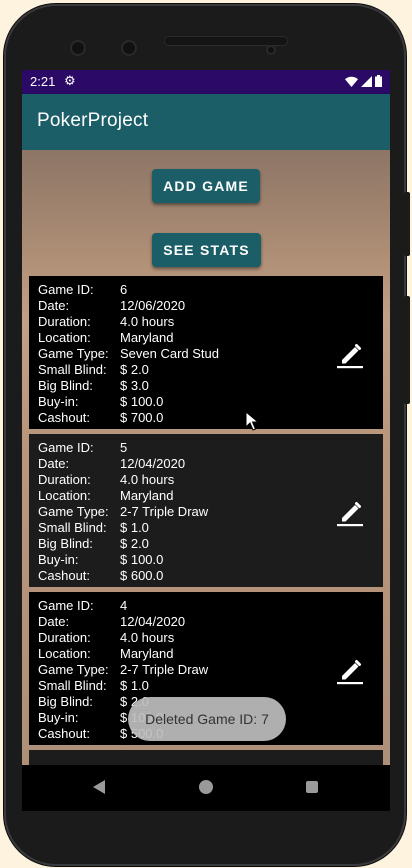  I want to click on cashout-row: Cashout: $ 700.0, so click(100, 418).